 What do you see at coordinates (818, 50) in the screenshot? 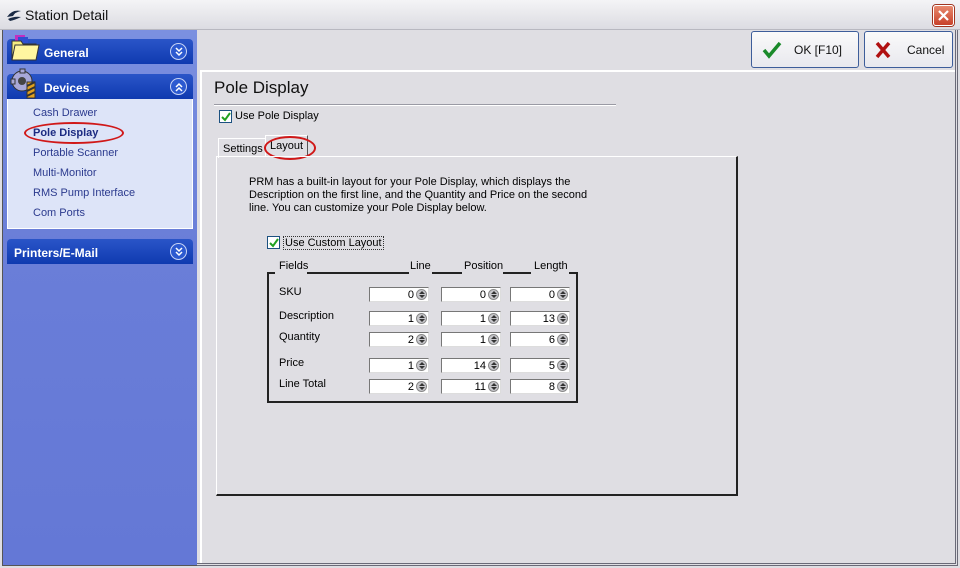
I see `ok-button-label: OK [F10]` at bounding box center [818, 50].